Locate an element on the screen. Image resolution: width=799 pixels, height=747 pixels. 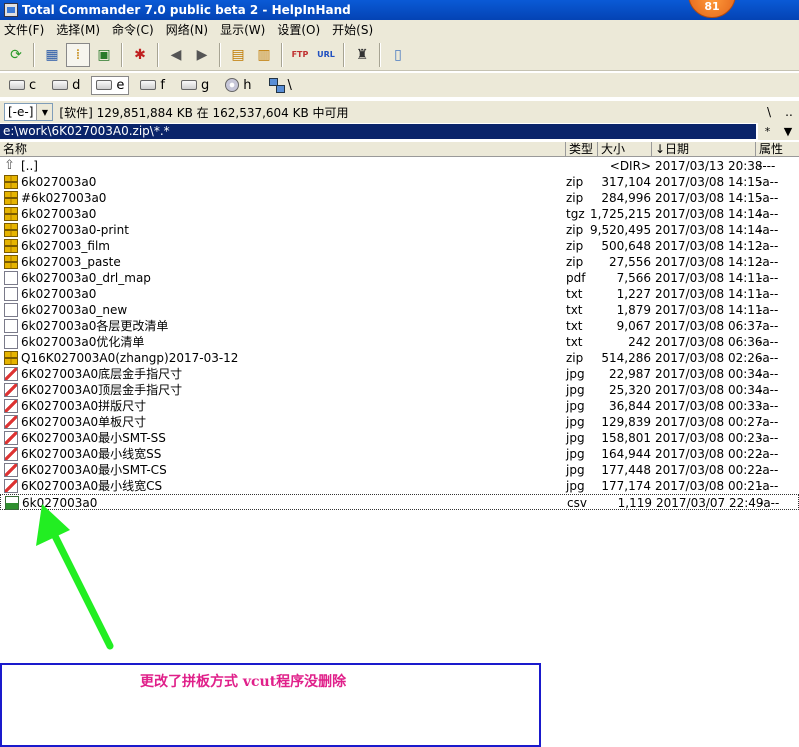
current-path: e:\work\6K027003A0.zip\*.* is located at coordinates (378, 131).